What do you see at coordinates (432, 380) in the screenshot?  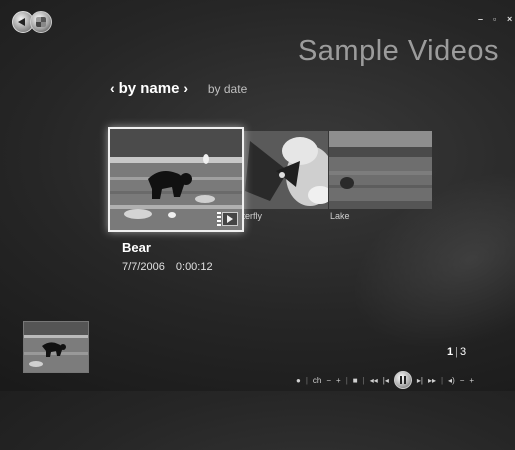 I see `fast-forward-button: ▸▸` at bounding box center [432, 380].